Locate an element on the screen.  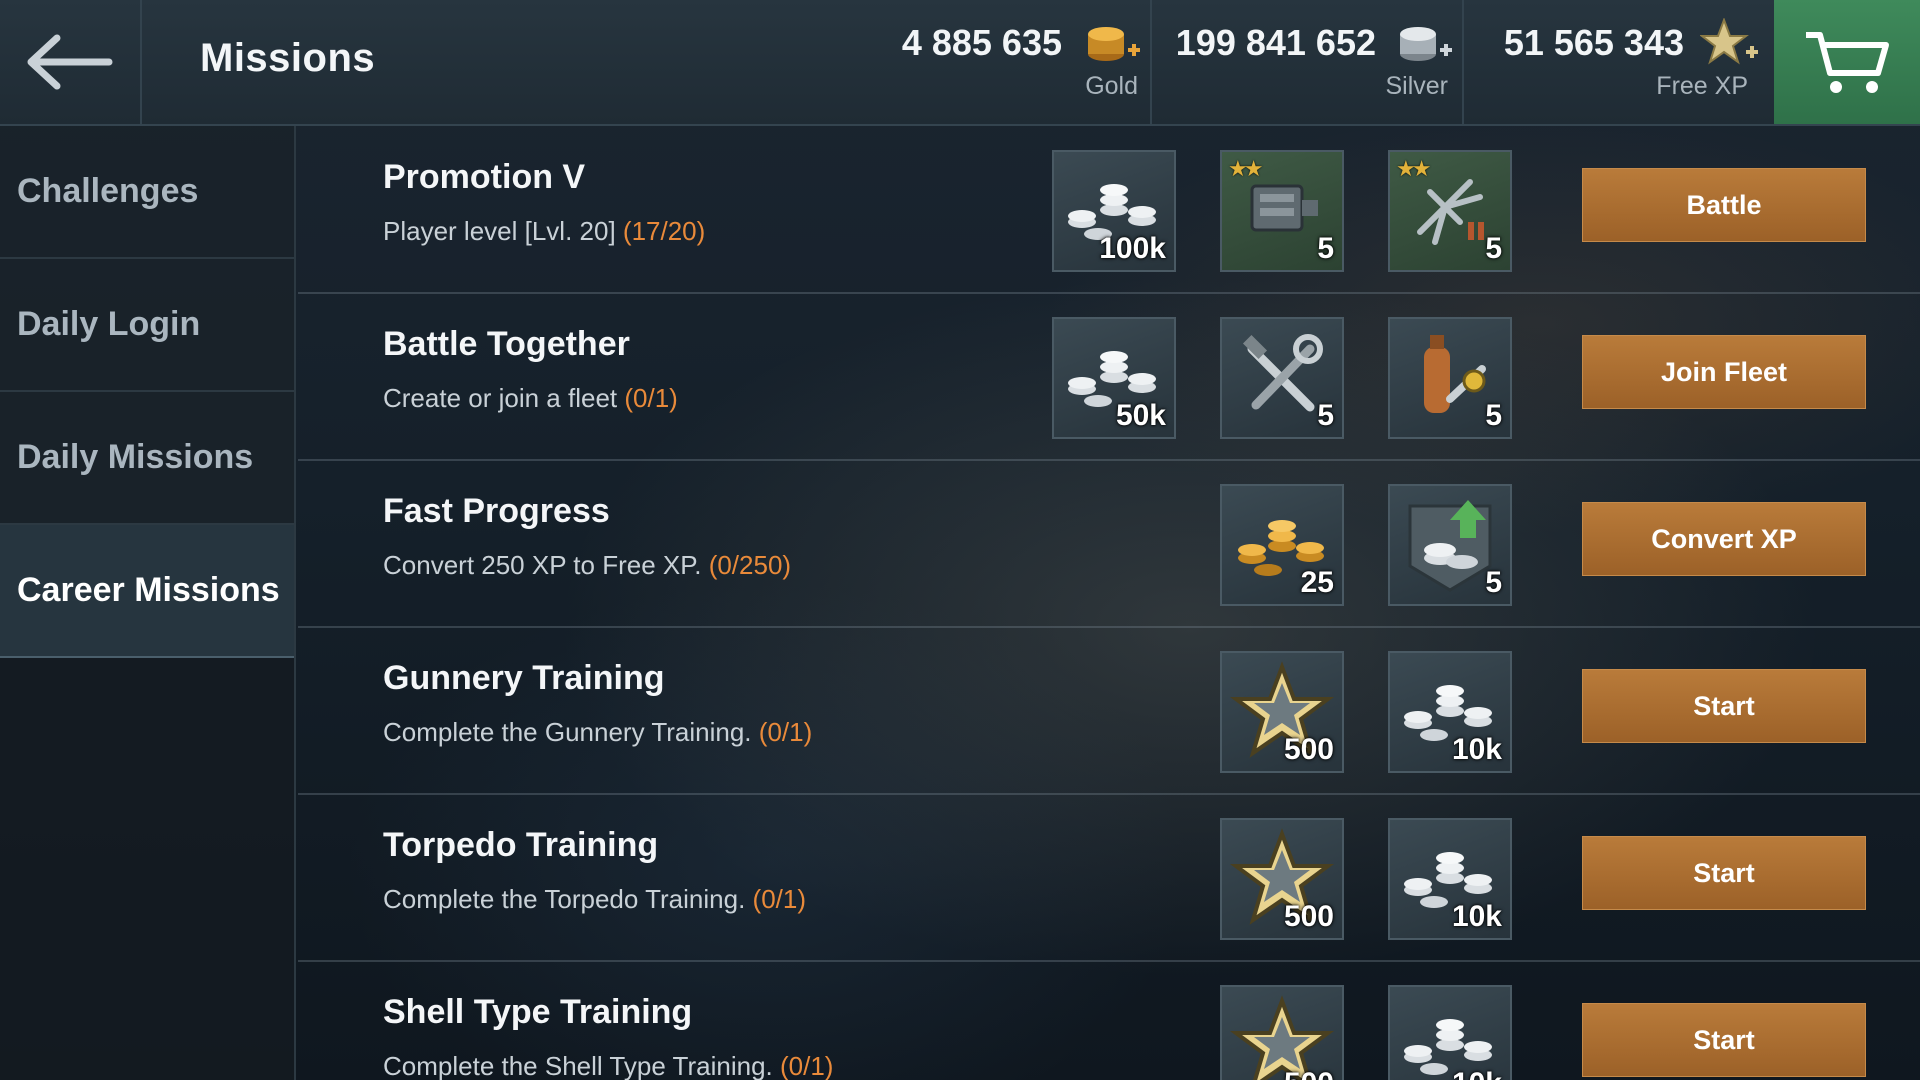
reward-module-plan: ★★ 5 is located at coordinates (1282, 211).